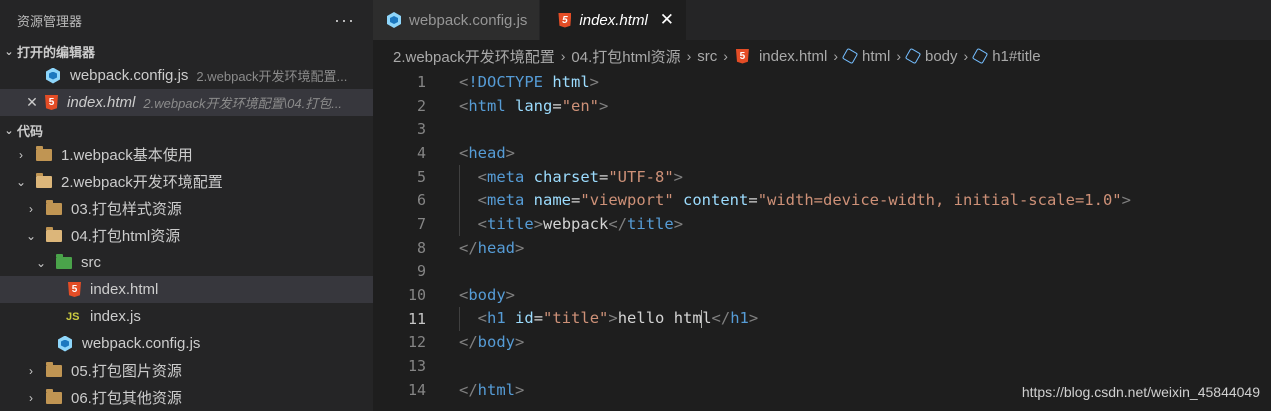 Image resolution: width=1271 pixels, height=411 pixels. What do you see at coordinates (492, 342) in the screenshot?
I see `code-text: </body>` at bounding box center [492, 342].